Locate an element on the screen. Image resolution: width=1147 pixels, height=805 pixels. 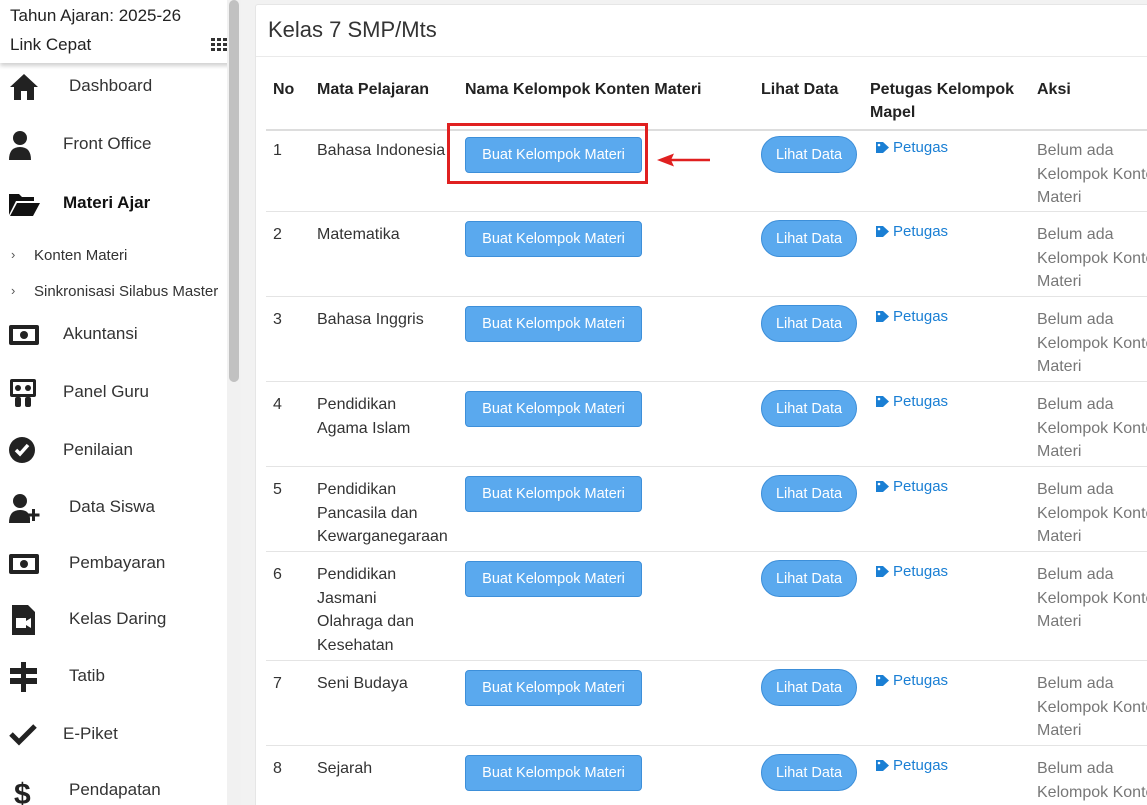
sidebar-item-tatib: Tatib is located at coordinates (112, 677).